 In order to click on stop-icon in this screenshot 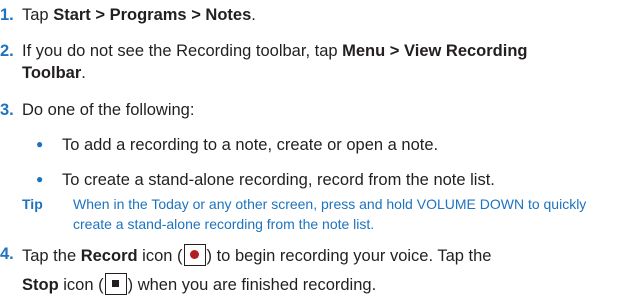, I will do `click(115, 284)`.